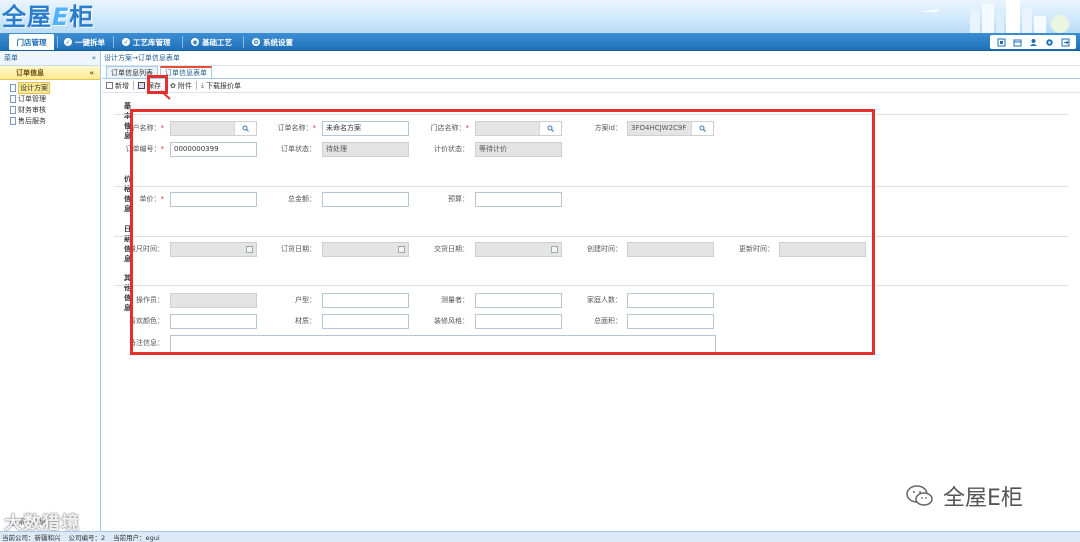  I want to click on header-city-illustration, so click(994, 16).